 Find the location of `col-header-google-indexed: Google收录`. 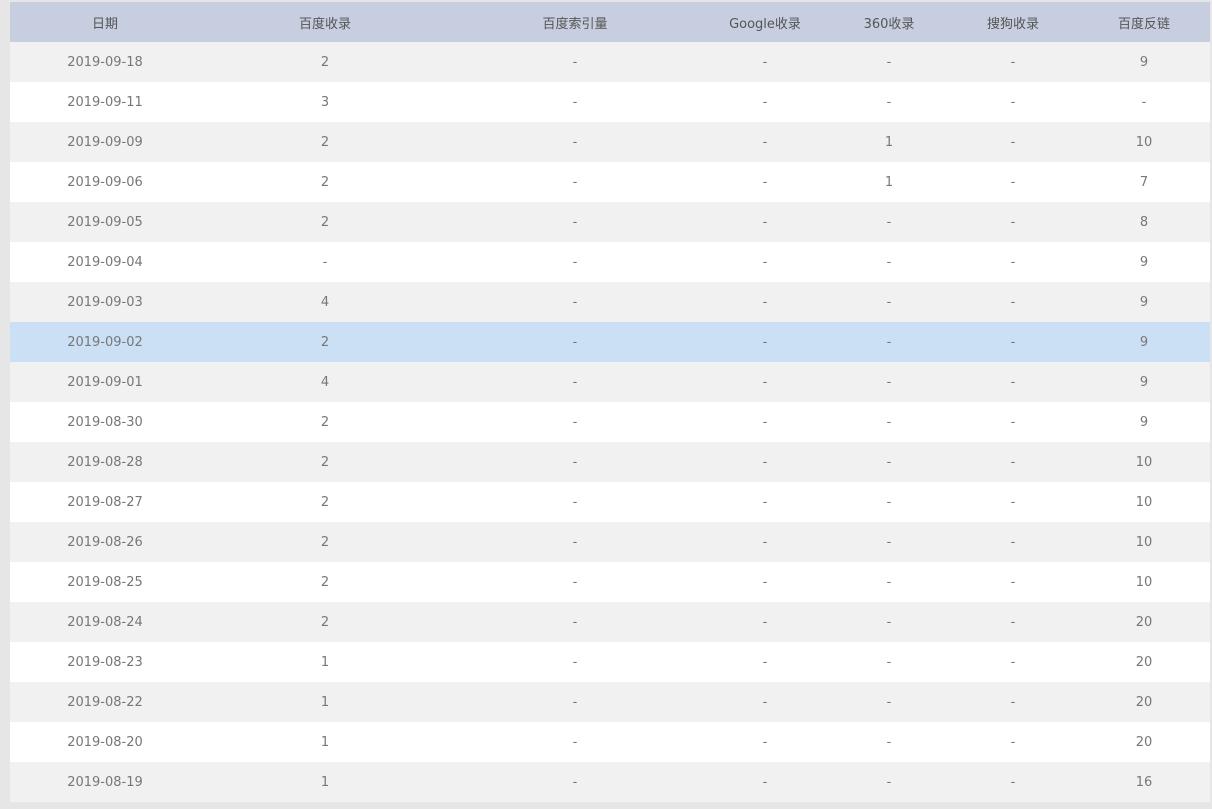

col-header-google-indexed: Google收录 is located at coordinates (765, 22).